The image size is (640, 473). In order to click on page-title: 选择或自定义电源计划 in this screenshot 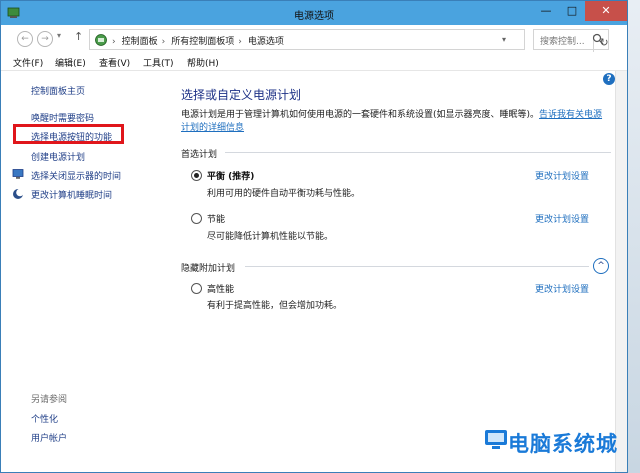, I will do `click(241, 95)`.